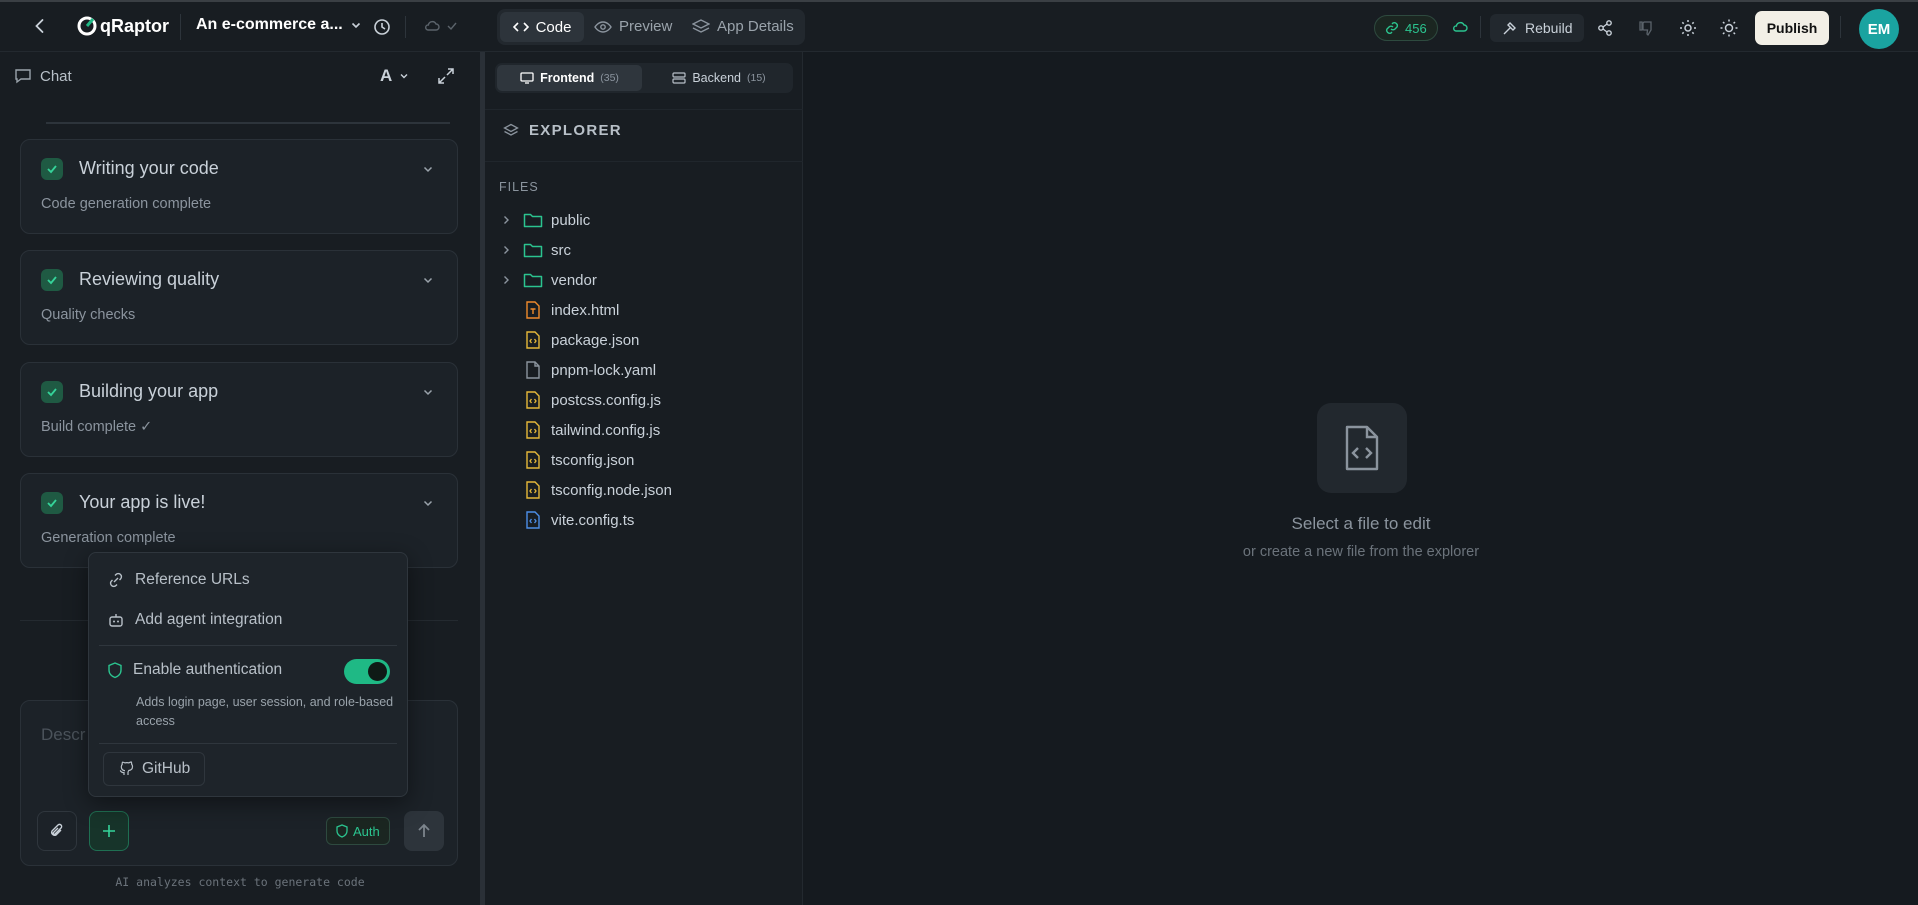 The height and width of the screenshot is (905, 1918). I want to click on tab-code: Code, so click(542, 27).